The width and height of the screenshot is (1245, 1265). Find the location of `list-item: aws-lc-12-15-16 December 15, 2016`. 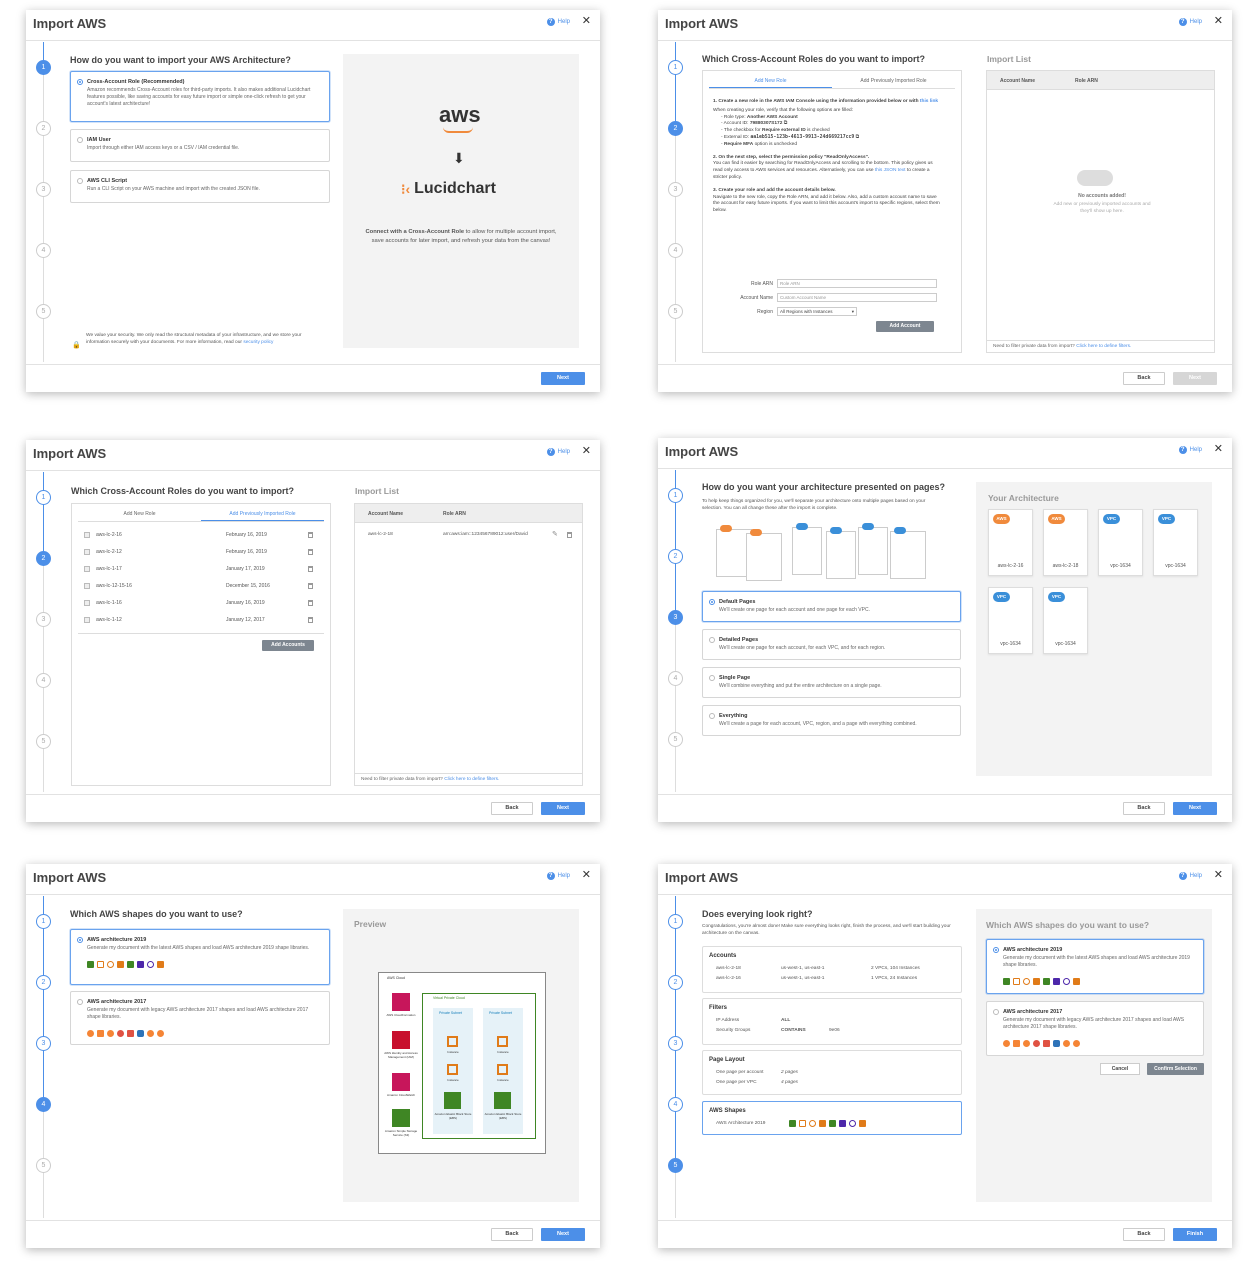

list-item: aws-lc-12-15-16 December 15, 2016 is located at coordinates (198, 586).